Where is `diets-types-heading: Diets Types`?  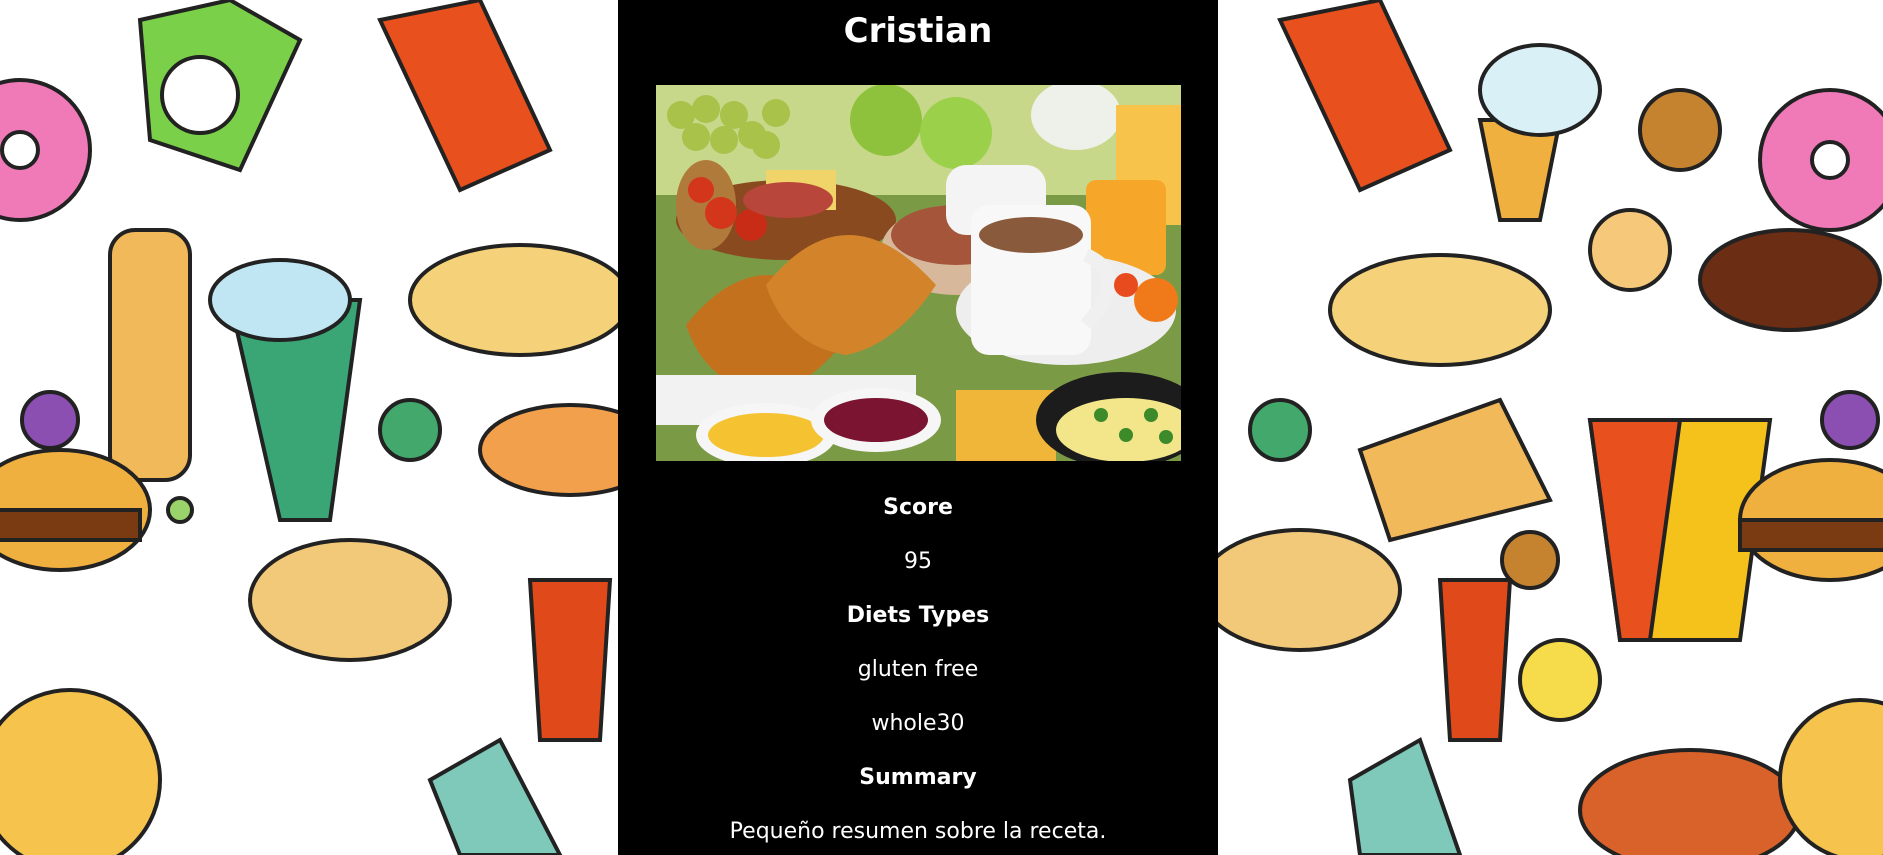 diets-types-heading: Diets Types is located at coordinates (918, 615).